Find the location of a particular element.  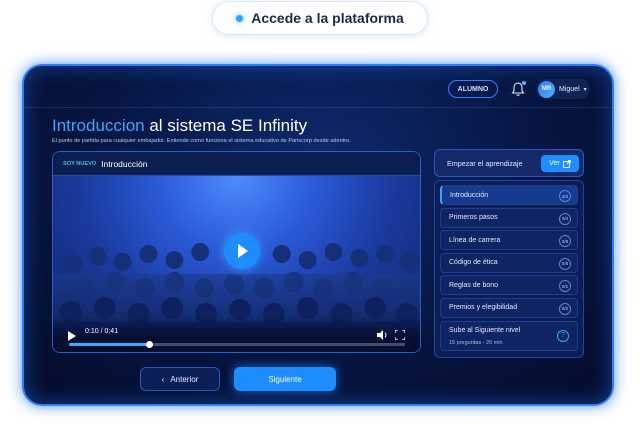

status-dot-icon is located at coordinates (240, 18).